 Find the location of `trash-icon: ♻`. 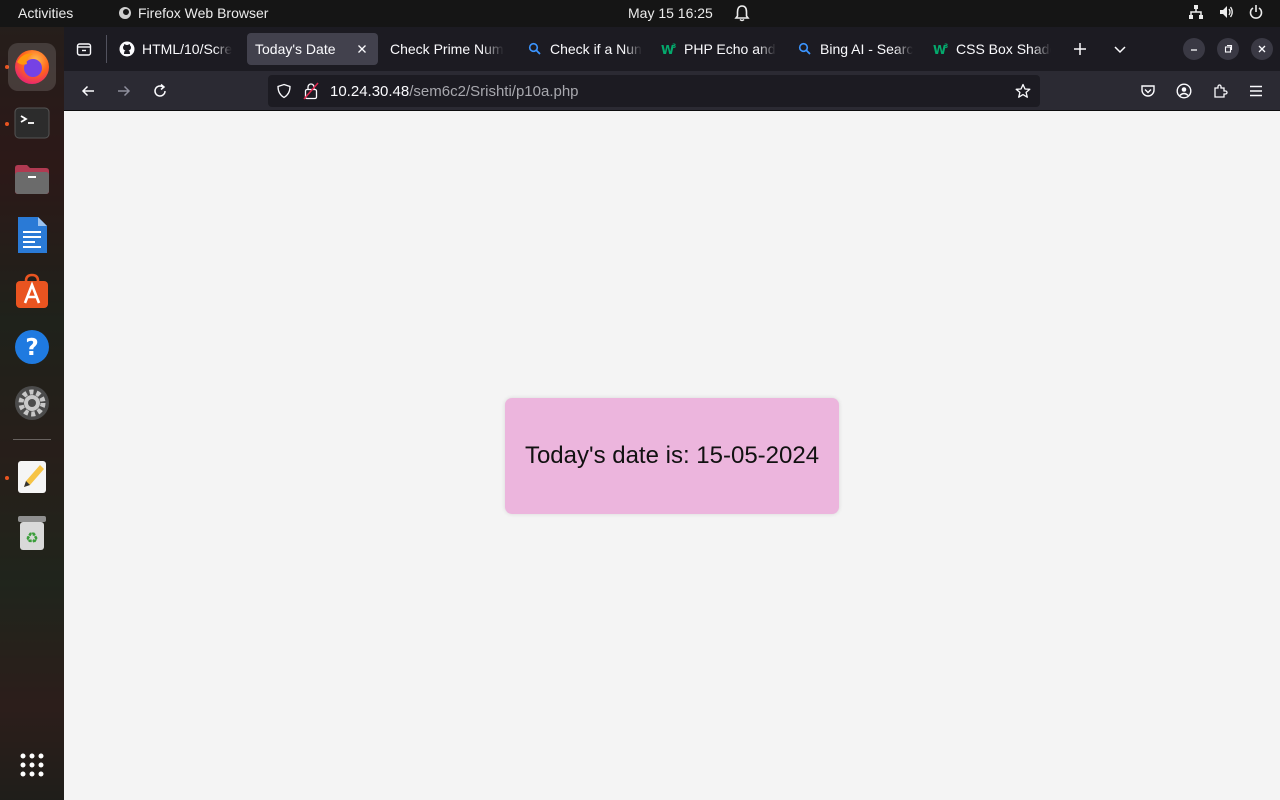

trash-icon: ♻ is located at coordinates (32, 533).